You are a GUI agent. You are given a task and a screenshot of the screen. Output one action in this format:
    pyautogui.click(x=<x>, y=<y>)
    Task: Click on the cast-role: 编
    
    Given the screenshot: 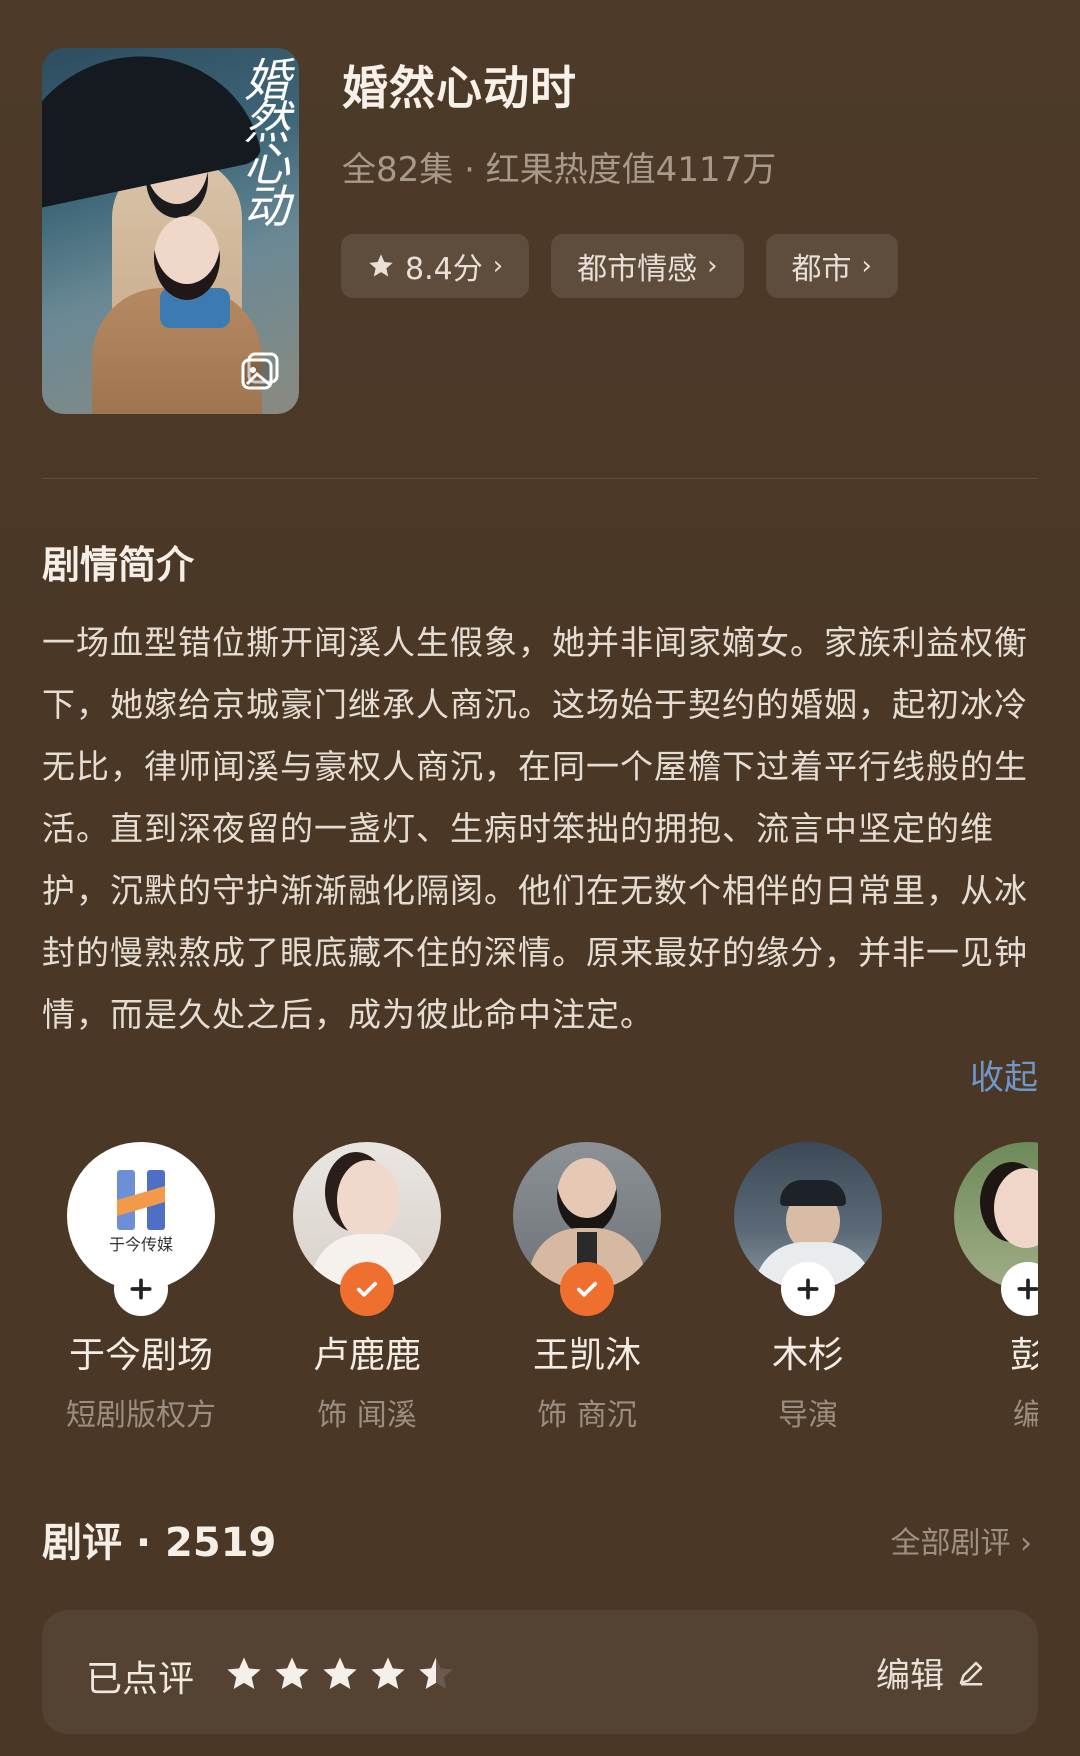 What is the action you would take?
    pyautogui.click(x=1025, y=1415)
    